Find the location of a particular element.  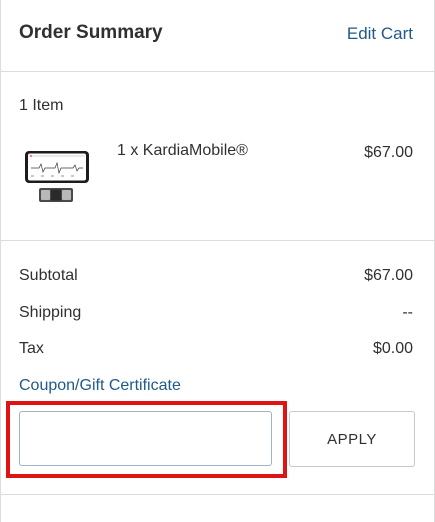

order-summary-header: Order Summary Edit Cart is located at coordinates (217, 36).